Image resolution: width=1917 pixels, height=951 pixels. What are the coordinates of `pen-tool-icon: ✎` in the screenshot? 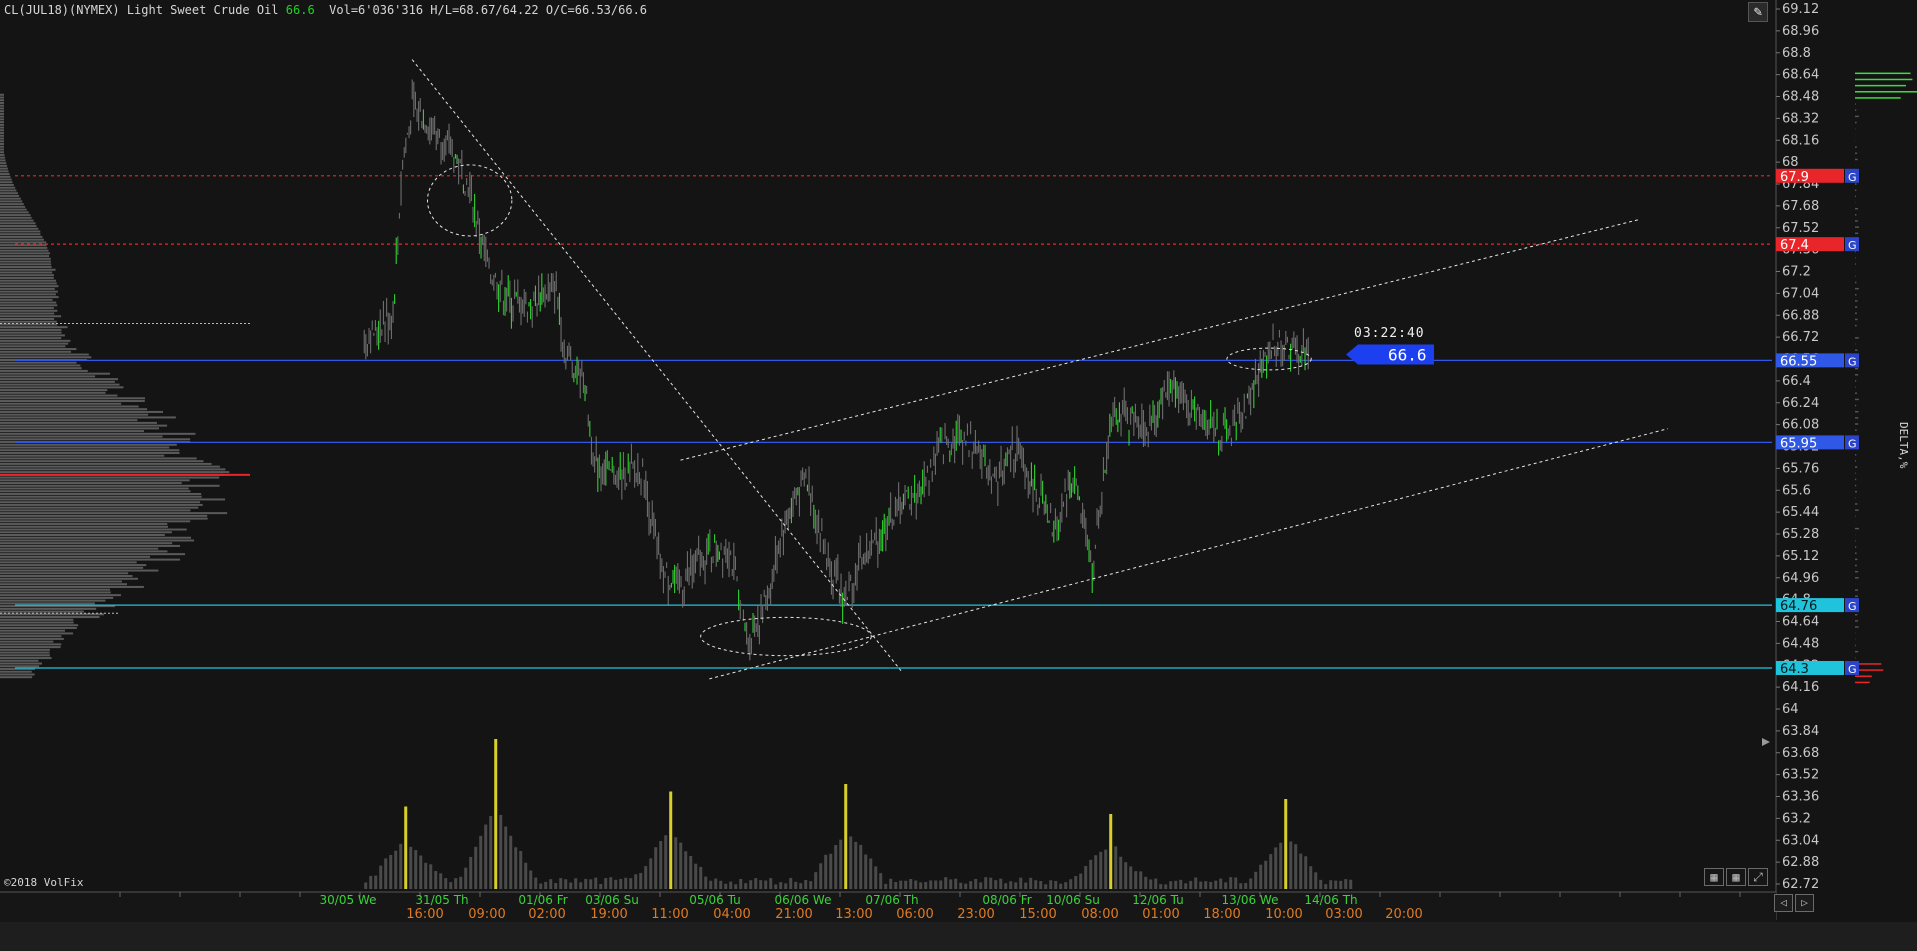 It's located at (1758, 12).